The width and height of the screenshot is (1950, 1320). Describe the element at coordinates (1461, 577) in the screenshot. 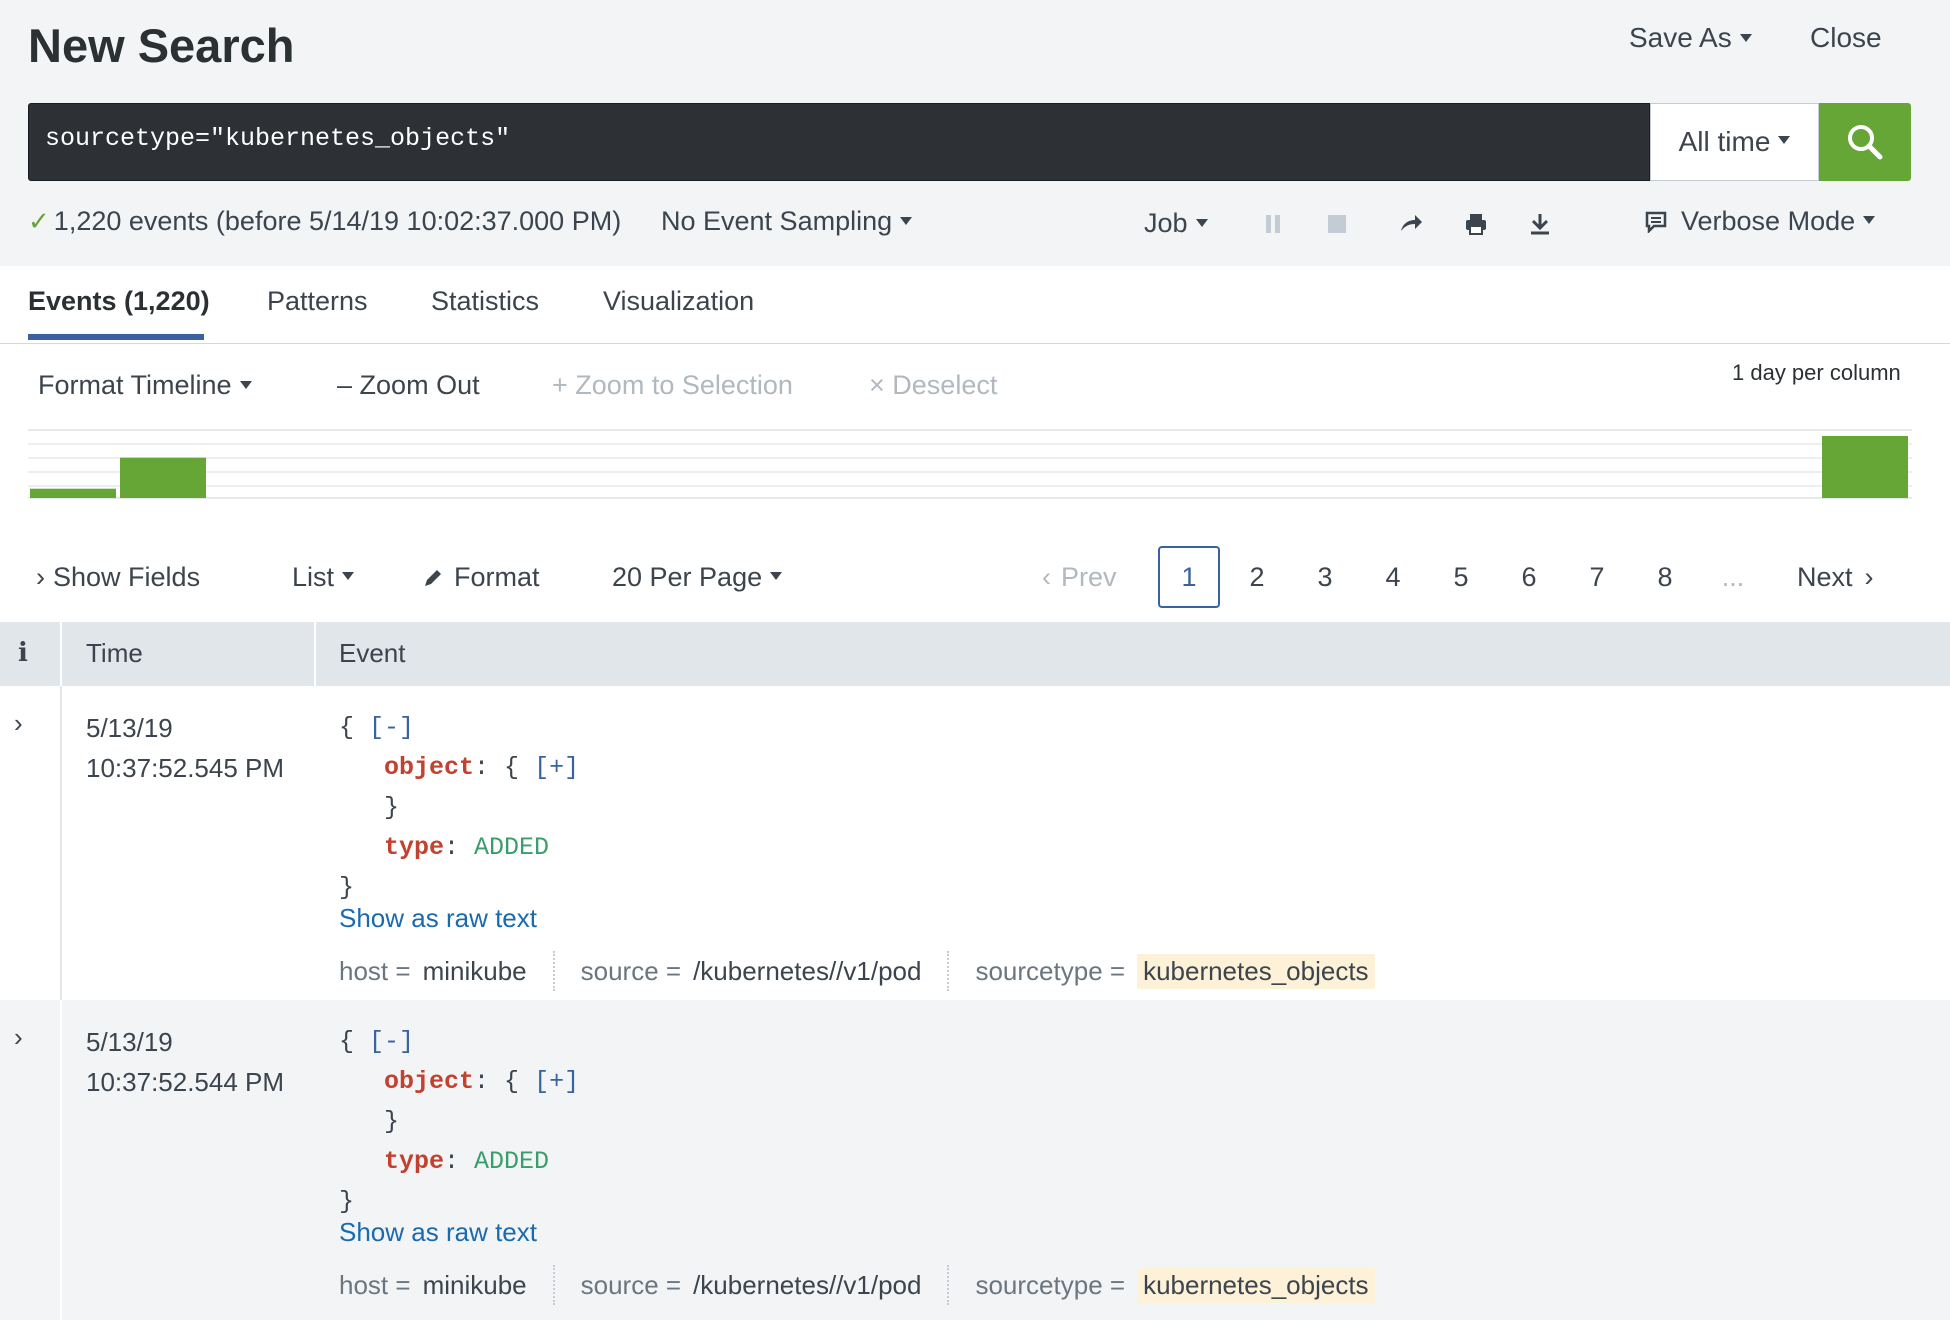

I see `page-button-5: 5` at that location.